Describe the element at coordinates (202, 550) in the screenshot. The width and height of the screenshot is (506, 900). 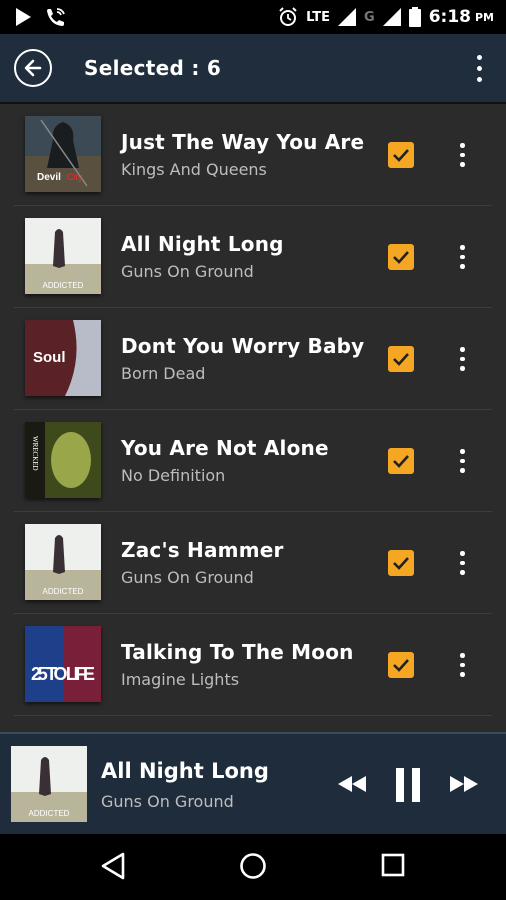
I see `song-title: Zac's Hammer` at that location.